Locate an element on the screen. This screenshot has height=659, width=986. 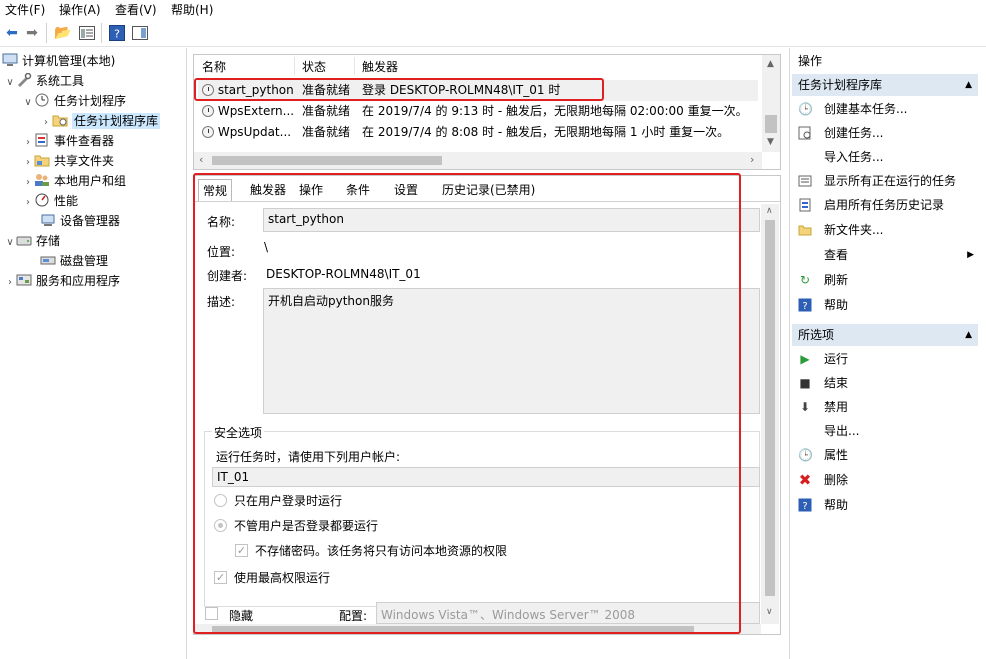
action-refresh: ↻ 刷新 is located at coordinates (885, 280).